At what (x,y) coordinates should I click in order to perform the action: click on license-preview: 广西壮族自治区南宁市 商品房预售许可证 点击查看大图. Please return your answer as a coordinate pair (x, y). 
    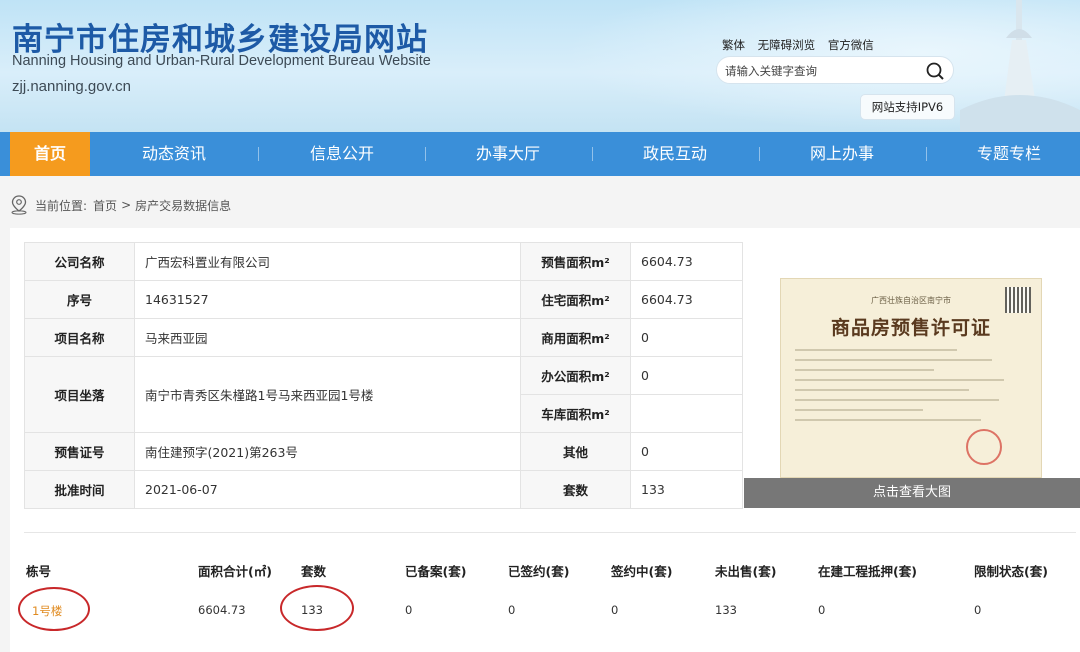
    Looking at the image, I should click on (912, 375).